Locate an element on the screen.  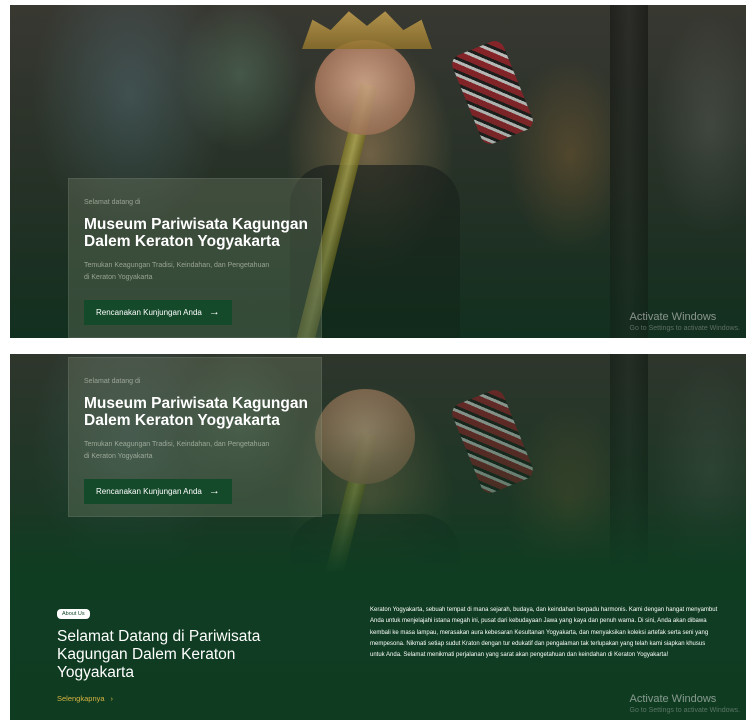
read-more-link: Selengkapnya › is located at coordinates (85, 698).